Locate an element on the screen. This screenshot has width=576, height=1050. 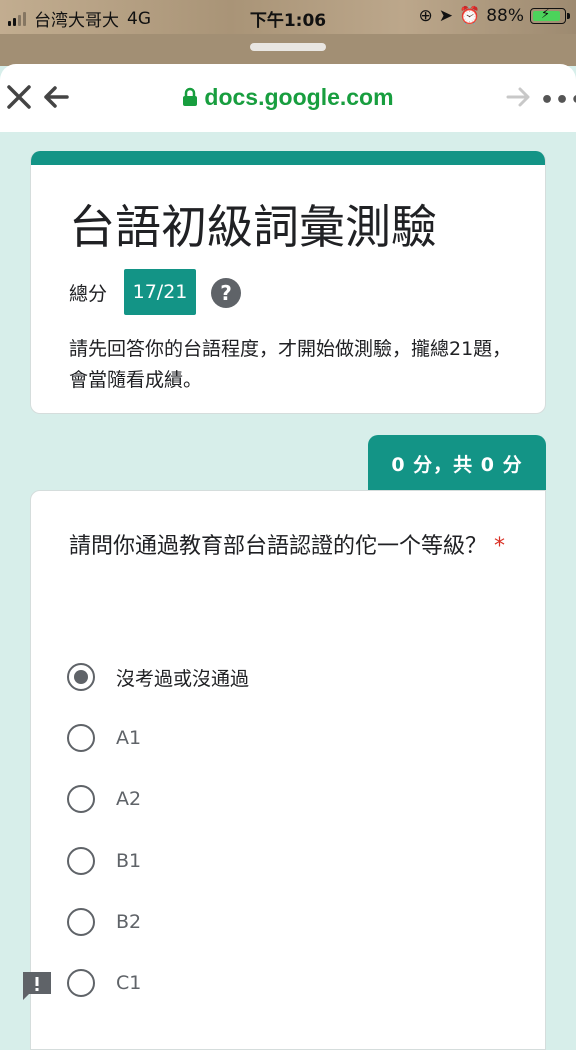
total-score-label: 總分 is located at coordinates (88, 294).